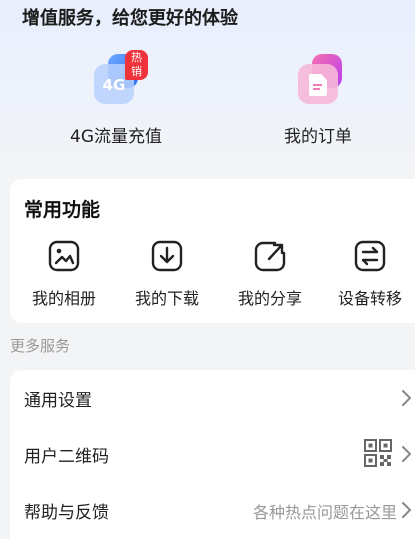 The height and width of the screenshot is (539, 415). What do you see at coordinates (370, 256) in the screenshot?
I see `device-transfer-icon` at bounding box center [370, 256].